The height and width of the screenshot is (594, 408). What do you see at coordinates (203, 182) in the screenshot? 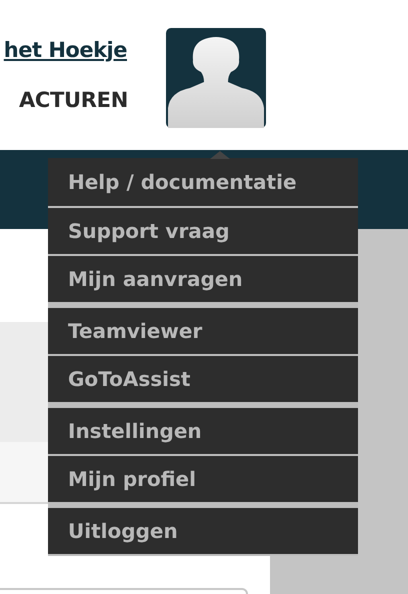
I see `menu-item: Help / documentatie` at bounding box center [203, 182].